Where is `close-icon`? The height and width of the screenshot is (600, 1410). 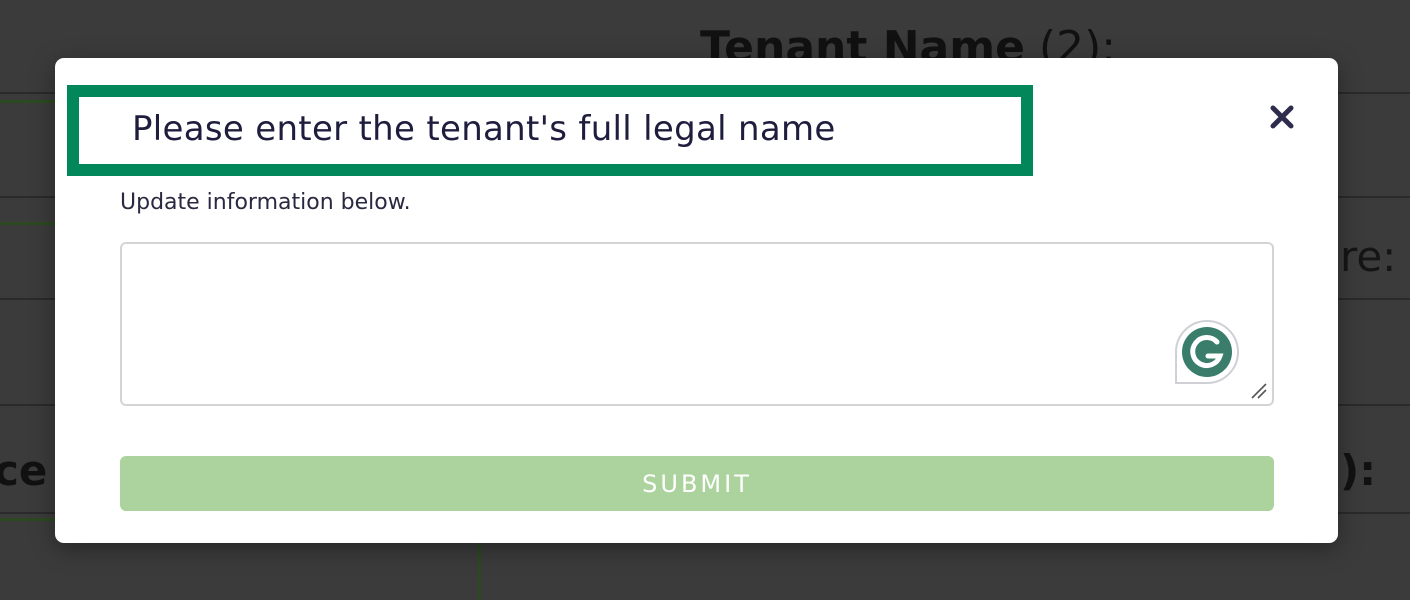
close-icon is located at coordinates (1282, 117).